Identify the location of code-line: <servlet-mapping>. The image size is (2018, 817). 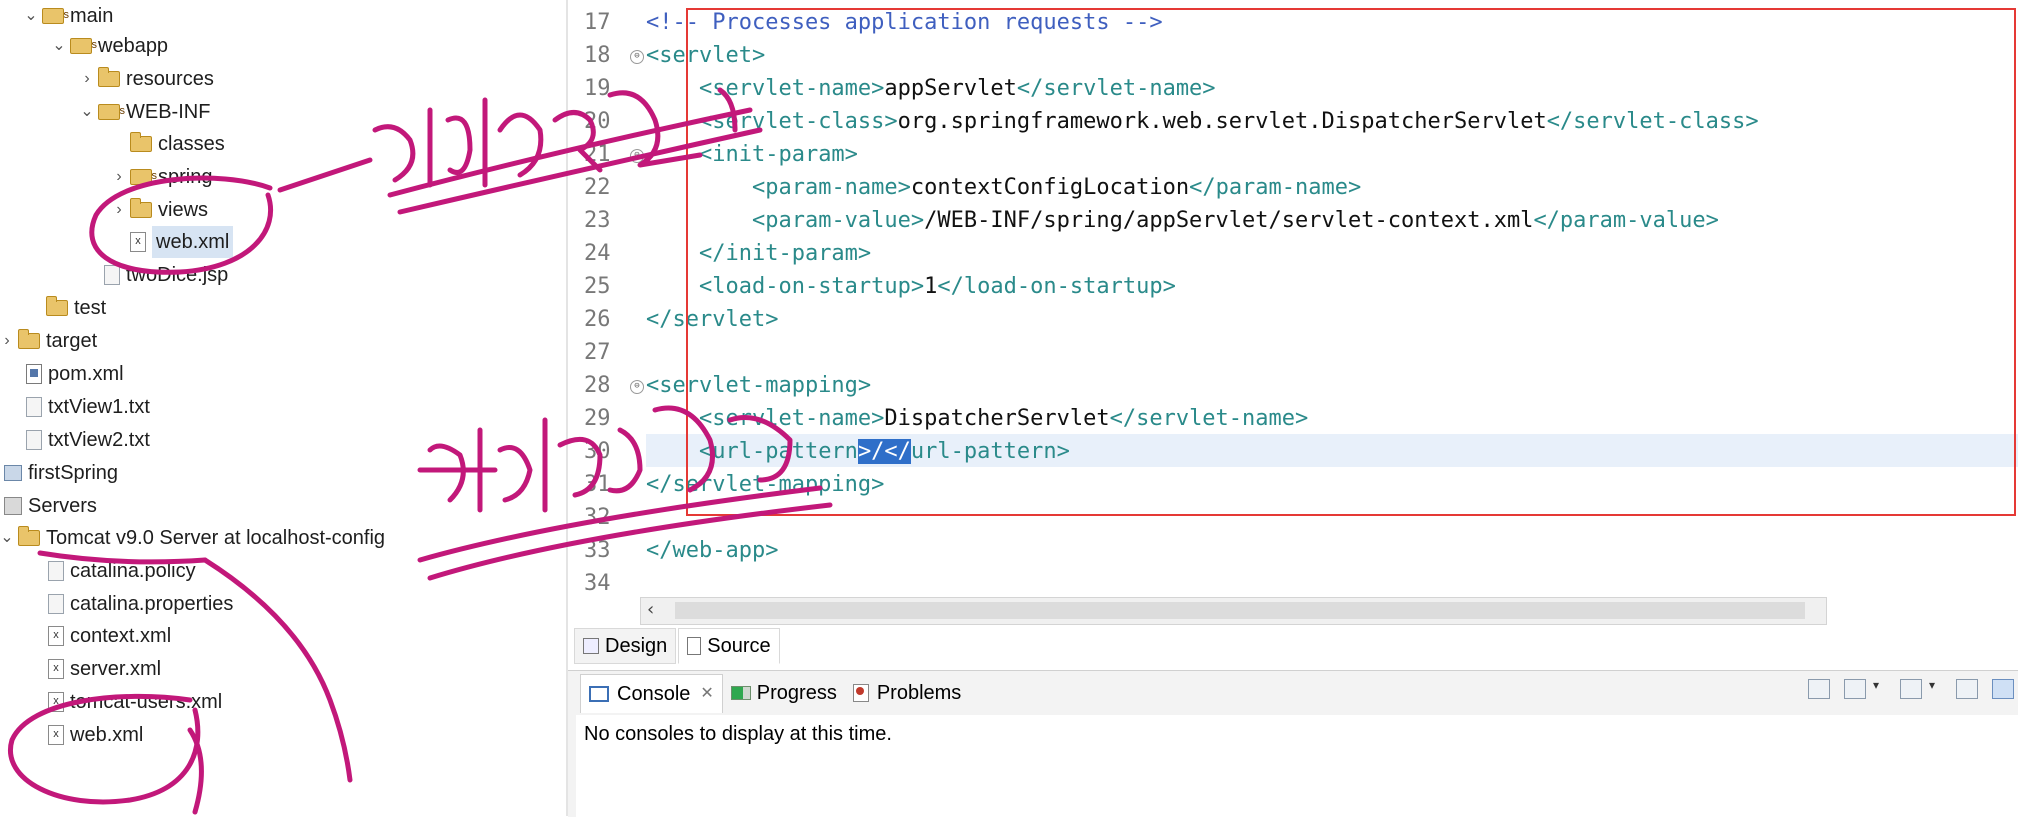
(758, 385).